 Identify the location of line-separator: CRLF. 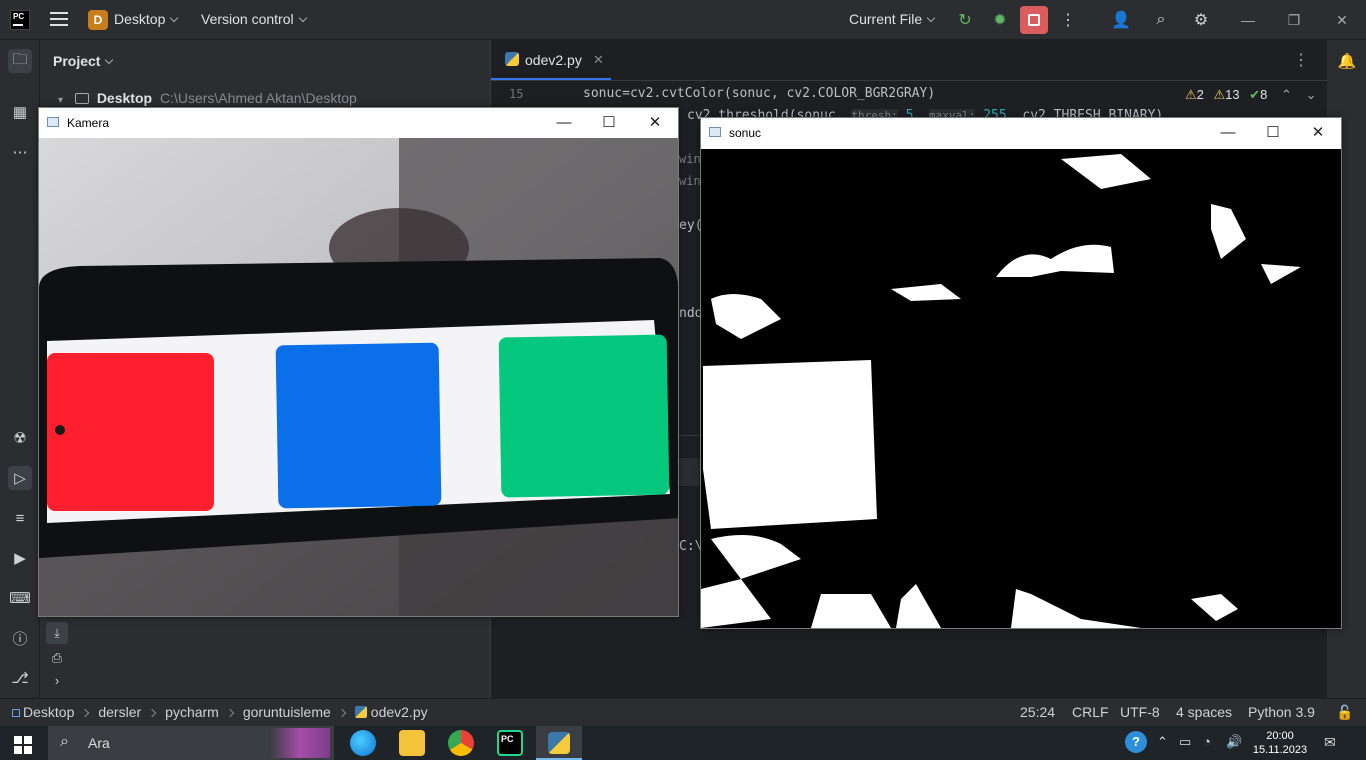
(1090, 712).